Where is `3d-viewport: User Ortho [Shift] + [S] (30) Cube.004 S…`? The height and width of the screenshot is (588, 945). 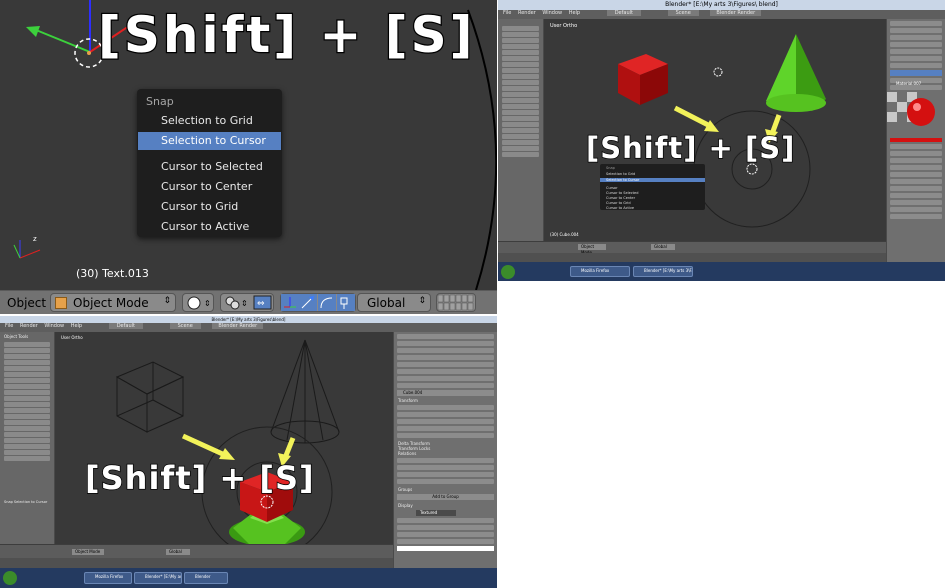 3d-viewport: User Ortho [Shift] + [S] (30) Cube.004 S… is located at coordinates (715, 130).